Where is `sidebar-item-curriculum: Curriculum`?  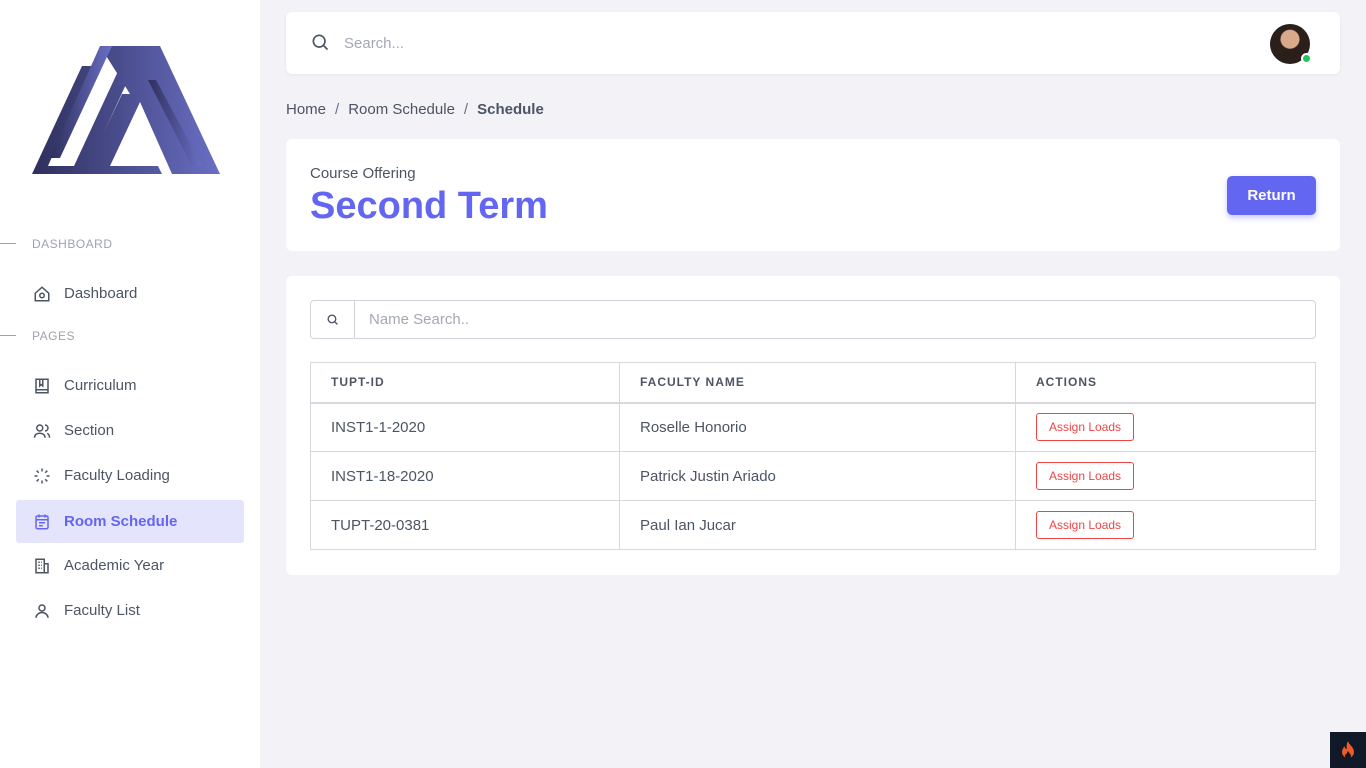
sidebar-item-curriculum: Curriculum is located at coordinates (130, 385).